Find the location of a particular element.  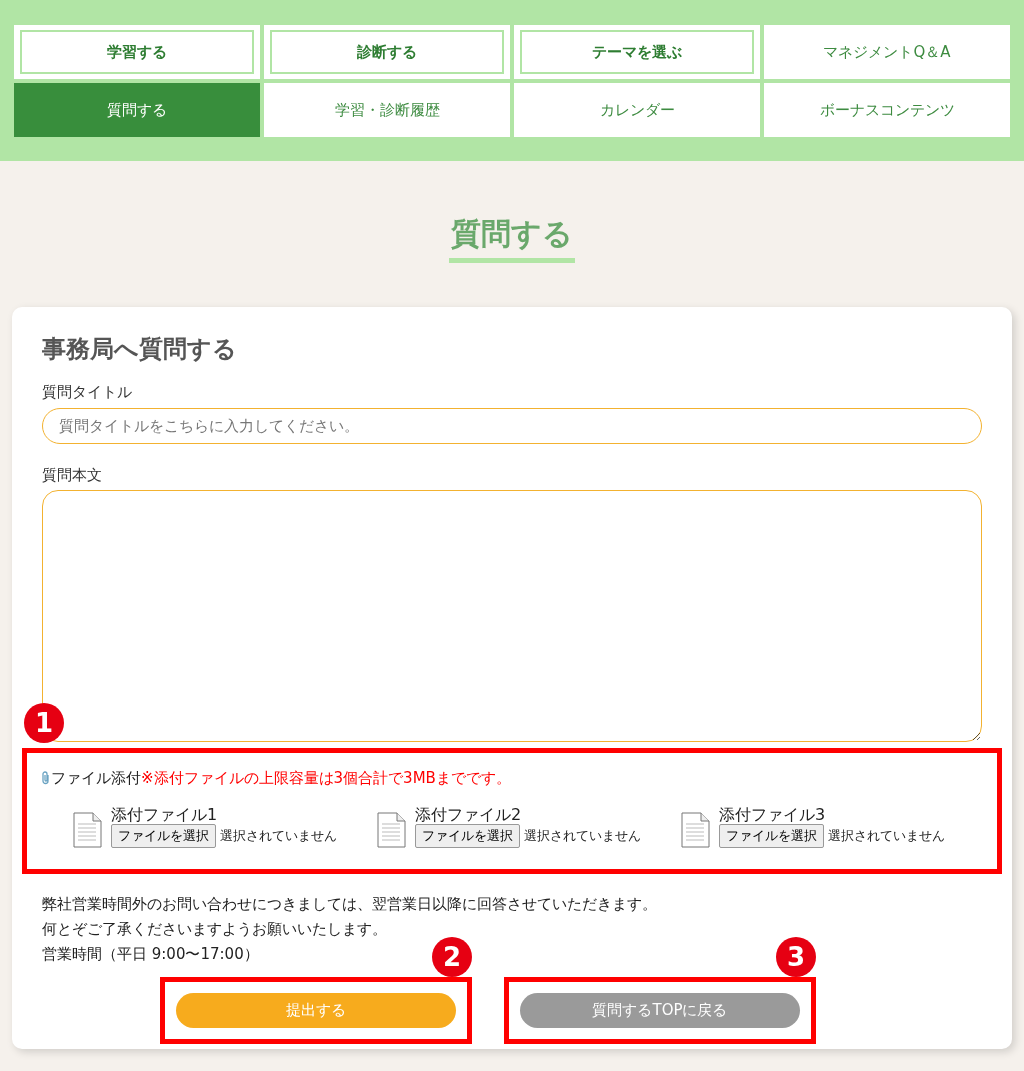

page-title: 質問する is located at coordinates (512, 237).